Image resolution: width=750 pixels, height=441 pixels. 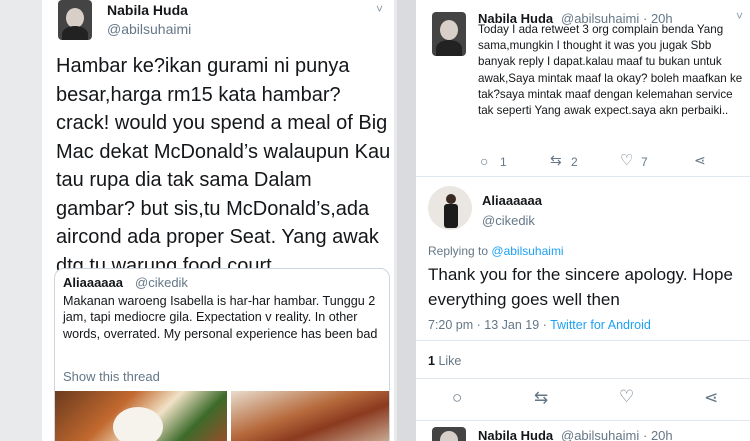 What do you see at coordinates (431, 361) in the screenshot?
I see `likes-count: 1` at bounding box center [431, 361].